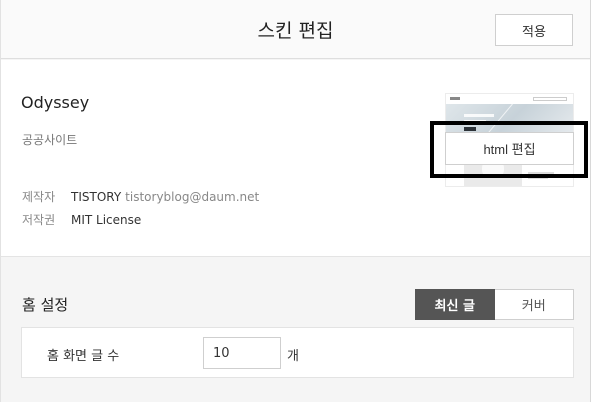 The height and width of the screenshot is (402, 591). What do you see at coordinates (550, 99) in the screenshot?
I see `preview-search` at bounding box center [550, 99].